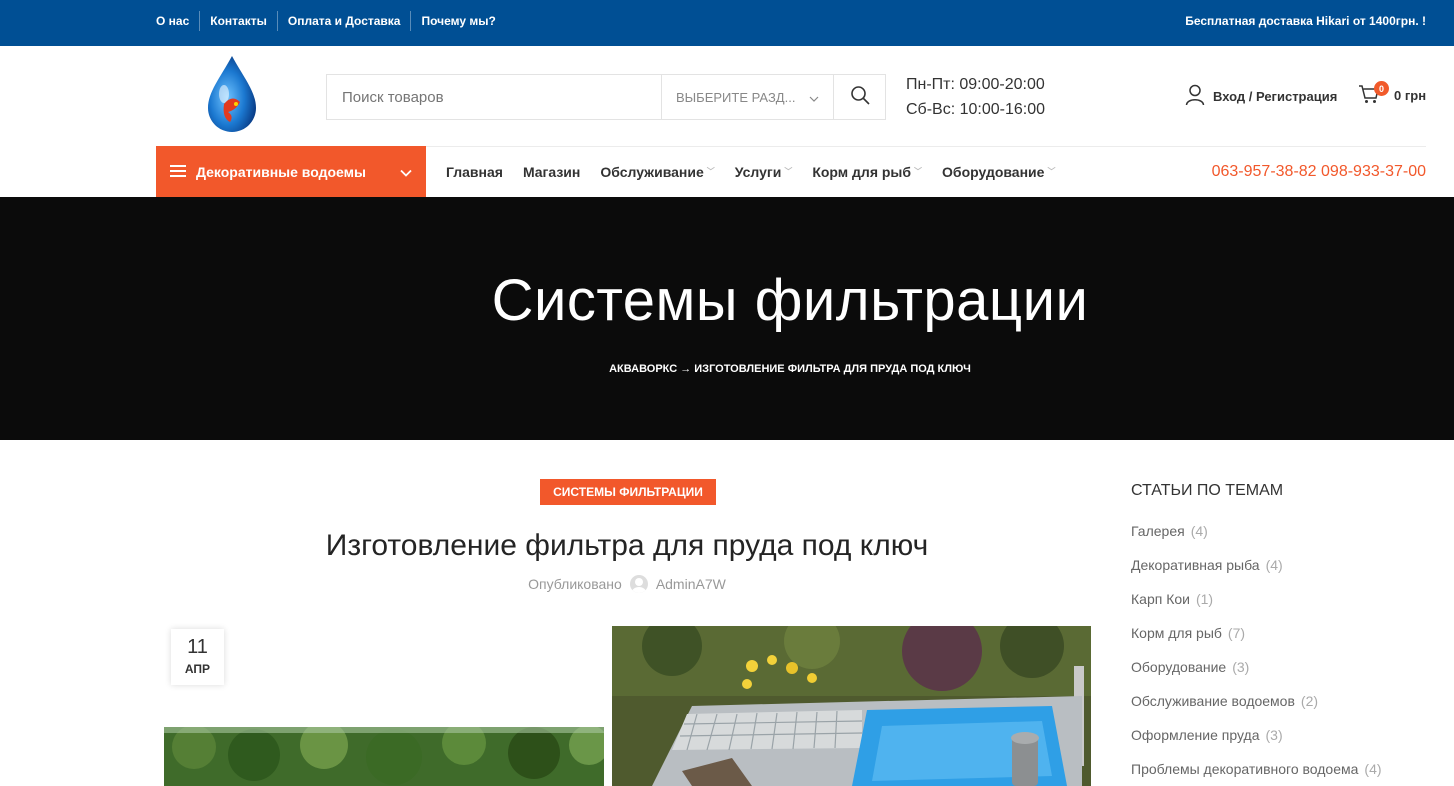 The width and height of the screenshot is (1454, 786). Describe the element at coordinates (1195, 565) in the screenshot. I see `sidebar-item-label: Декоративная рыба` at that location.